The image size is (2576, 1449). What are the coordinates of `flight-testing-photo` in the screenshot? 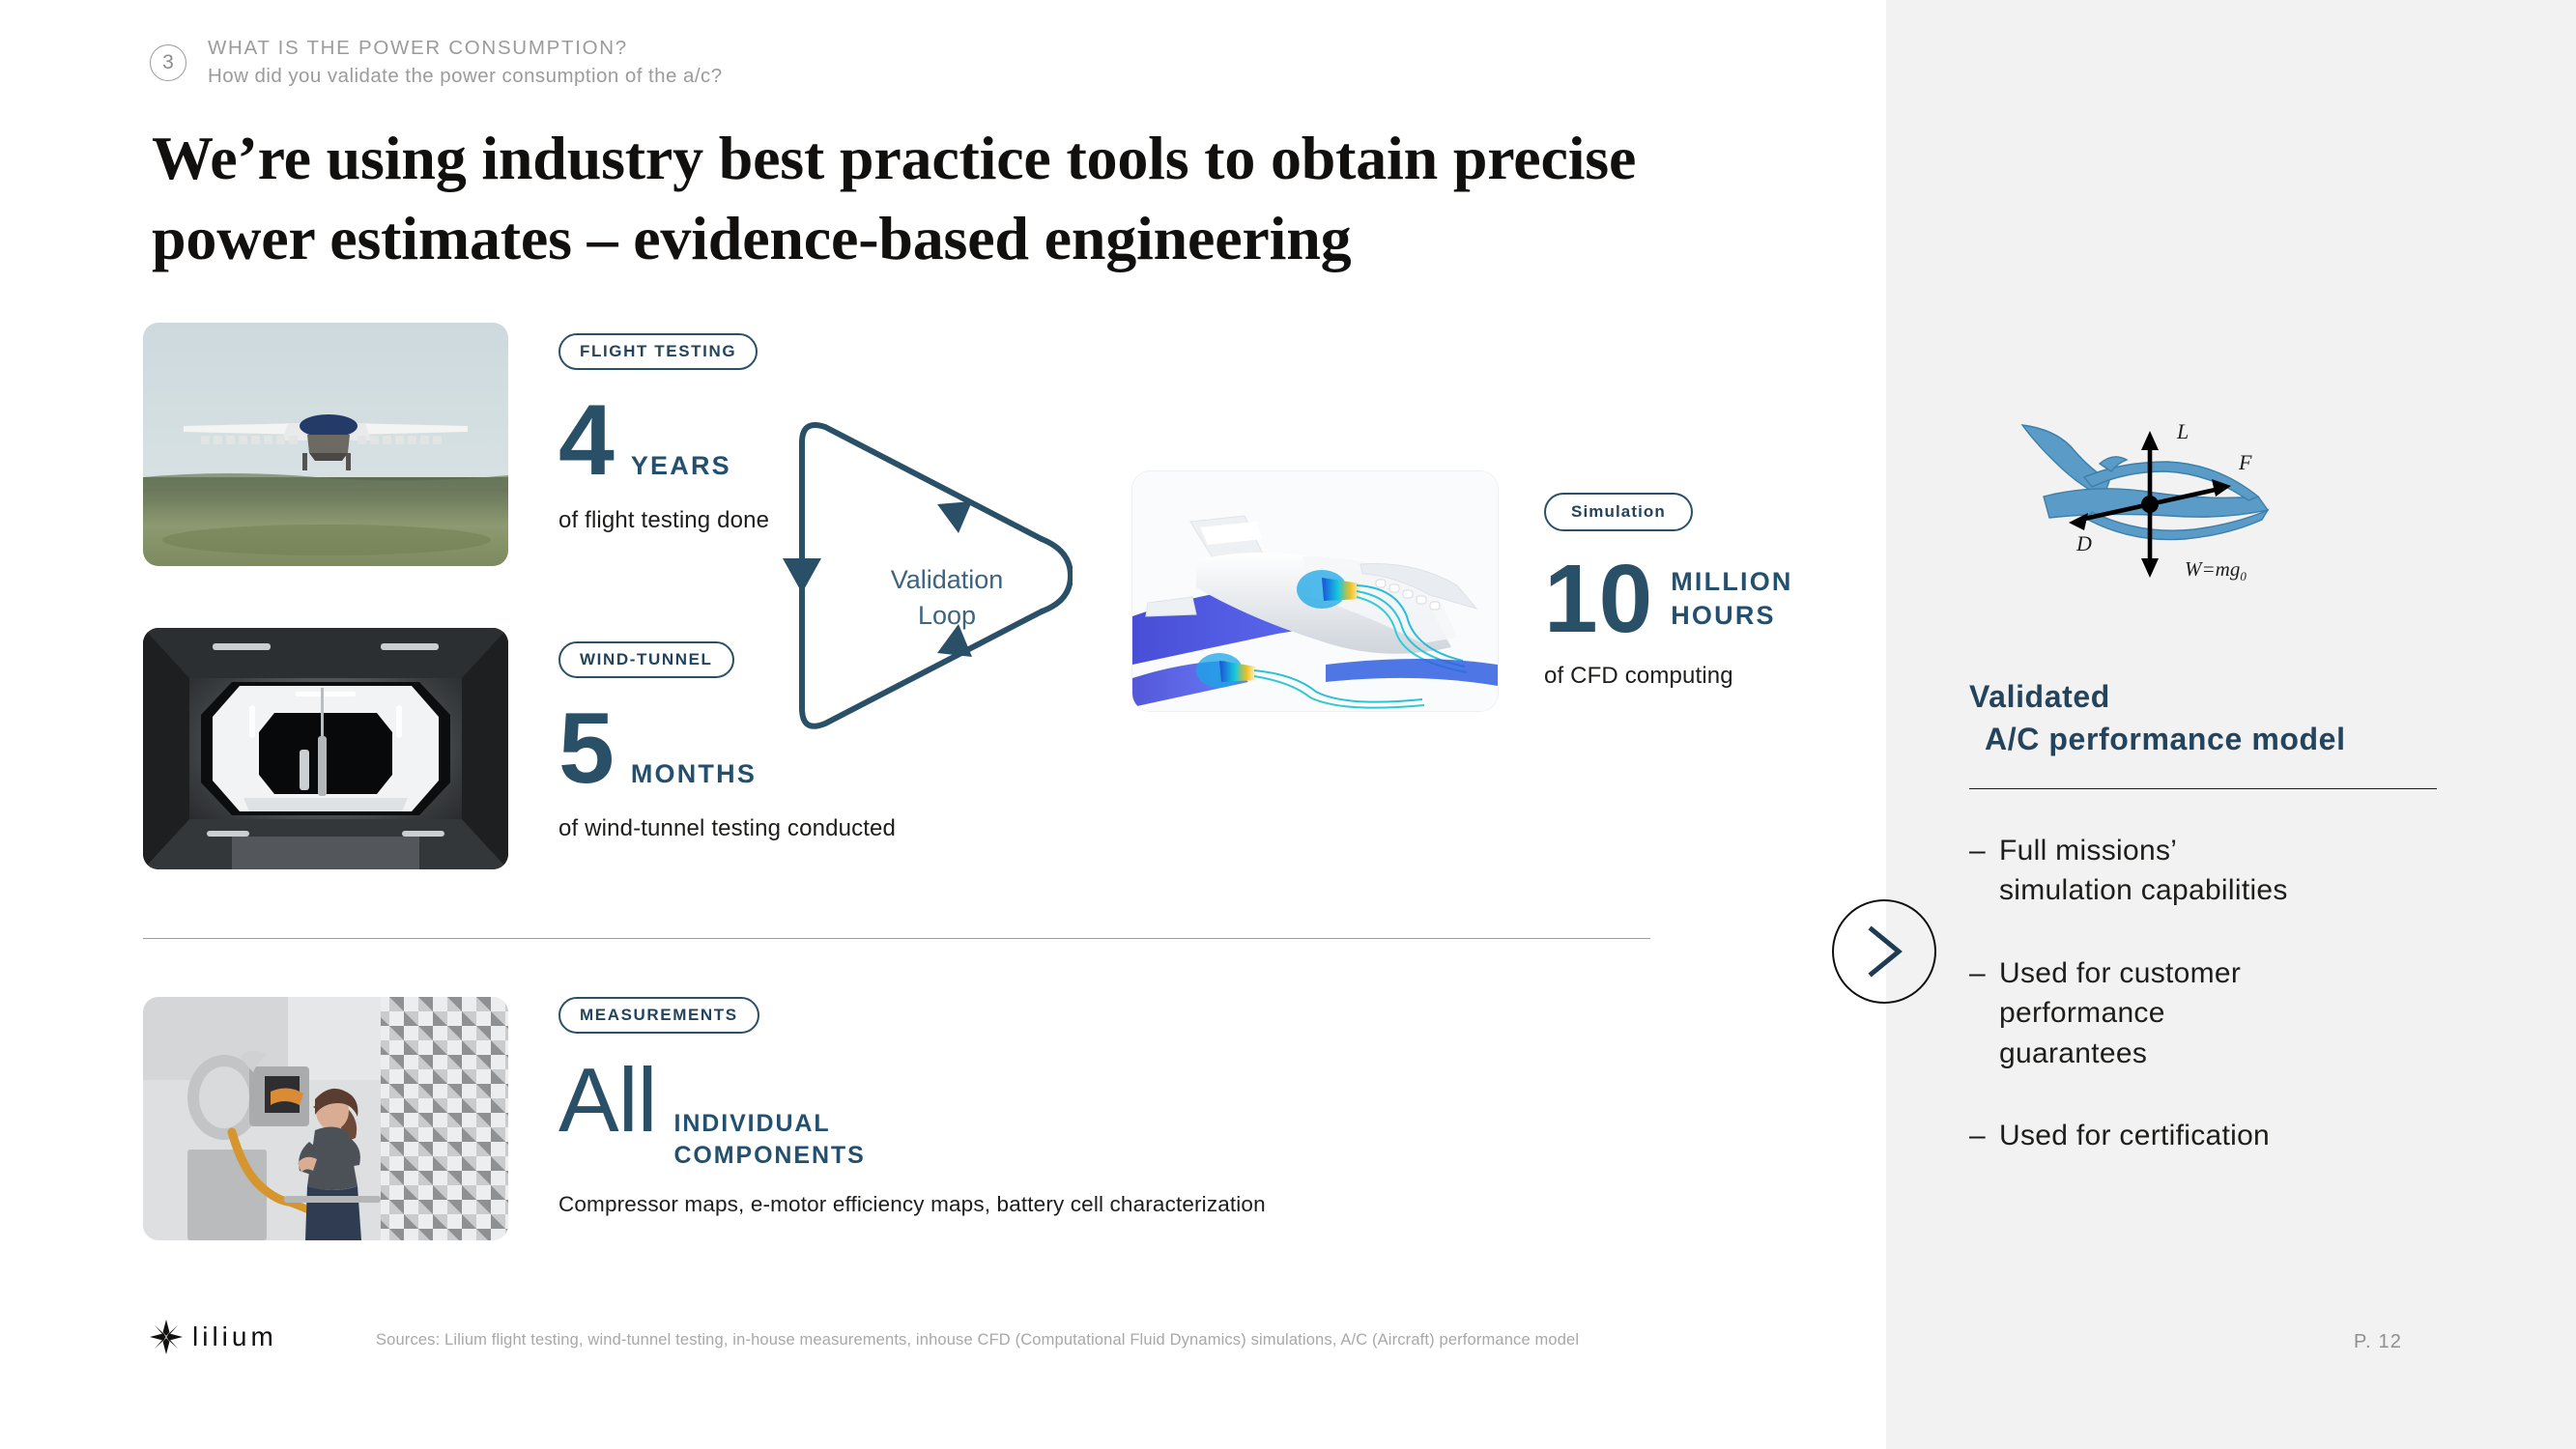 It's located at (326, 444).